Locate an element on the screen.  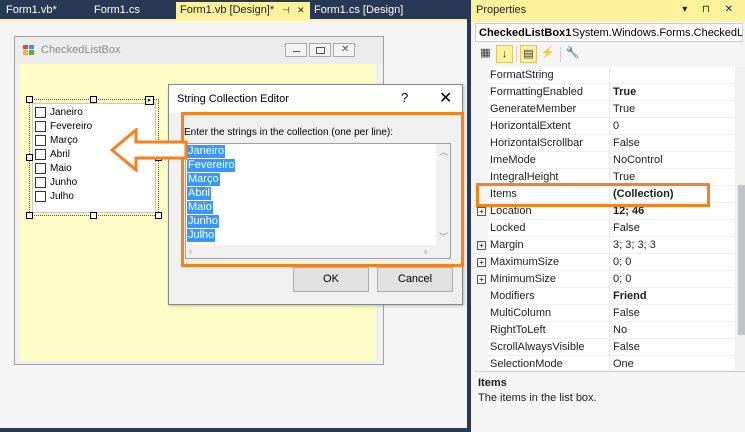
property-row: ScrollAlwaysVisible False is located at coordinates (605, 347).